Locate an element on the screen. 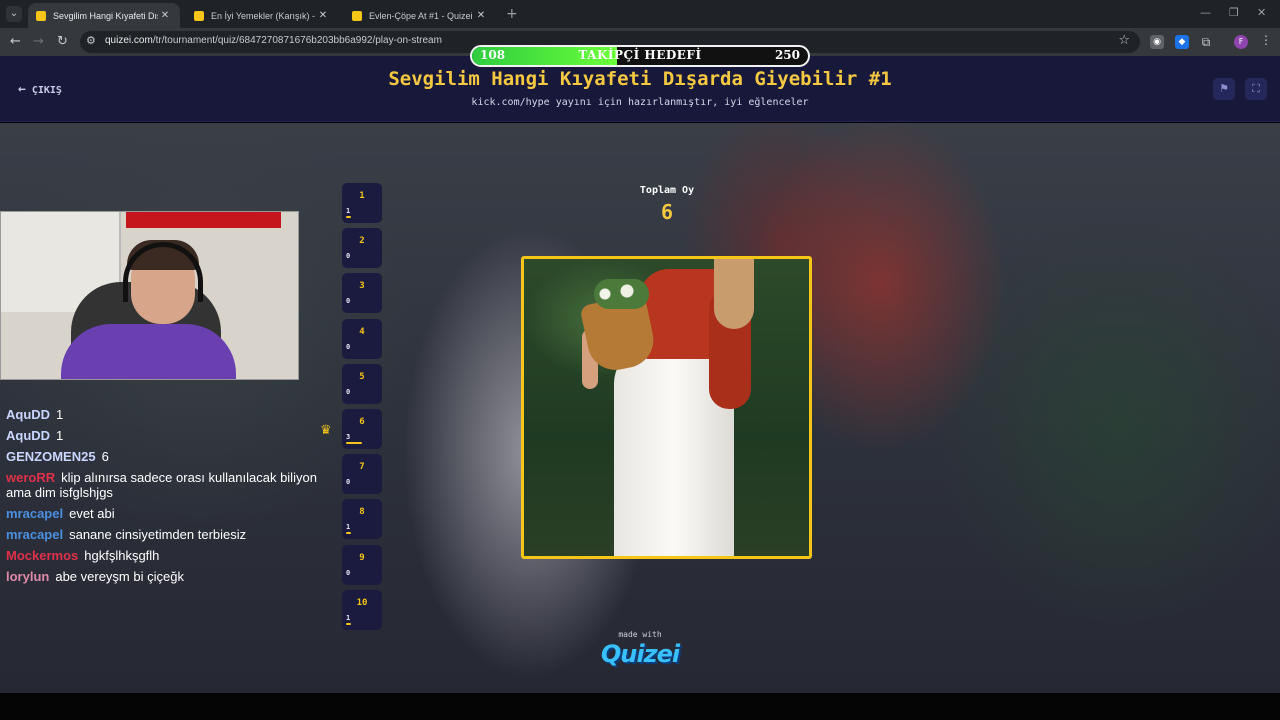 The width and height of the screenshot is (1280, 720). tab-title: Evlen-Çöpe At #1 - Quizei is located at coordinates (421, 15).